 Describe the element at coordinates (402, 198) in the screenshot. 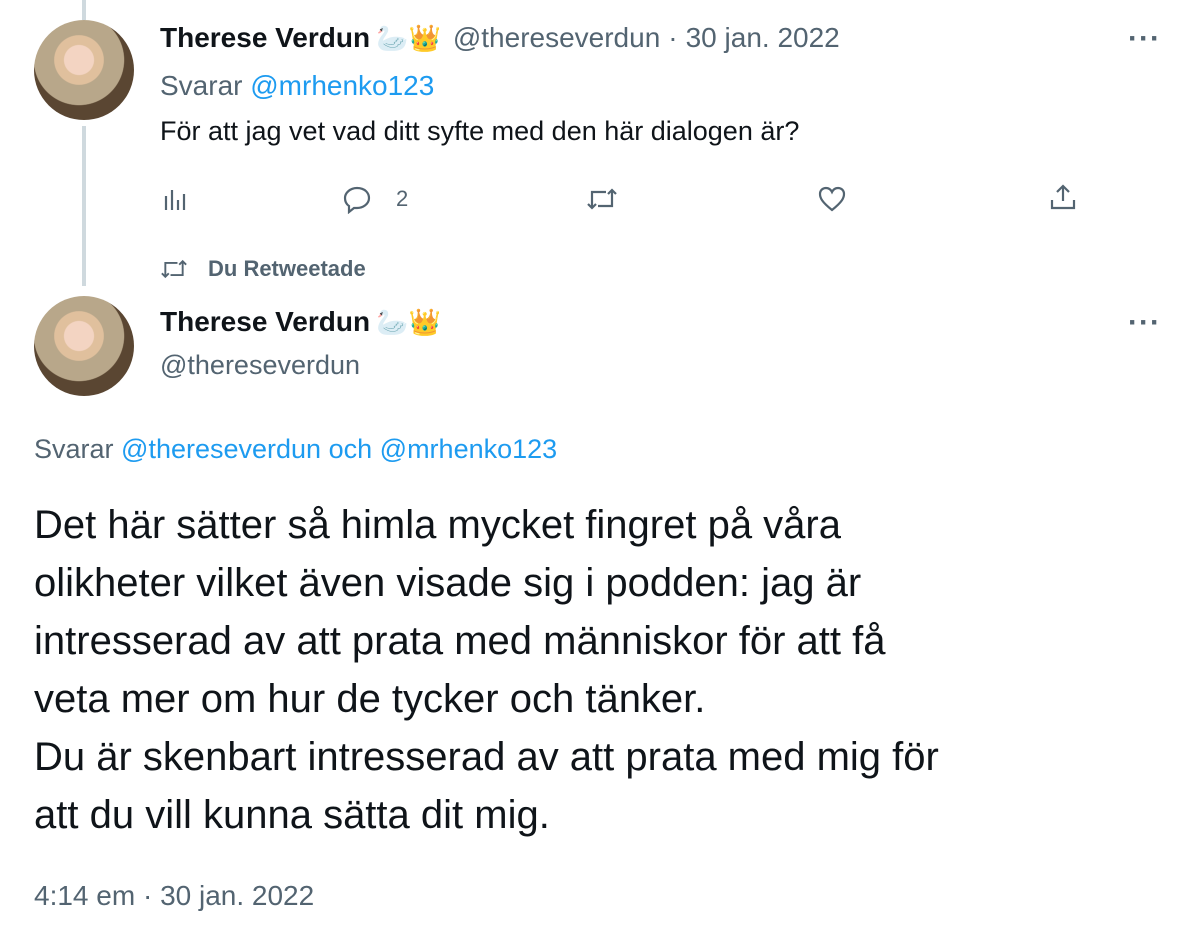

I see `reply-count: 2` at that location.